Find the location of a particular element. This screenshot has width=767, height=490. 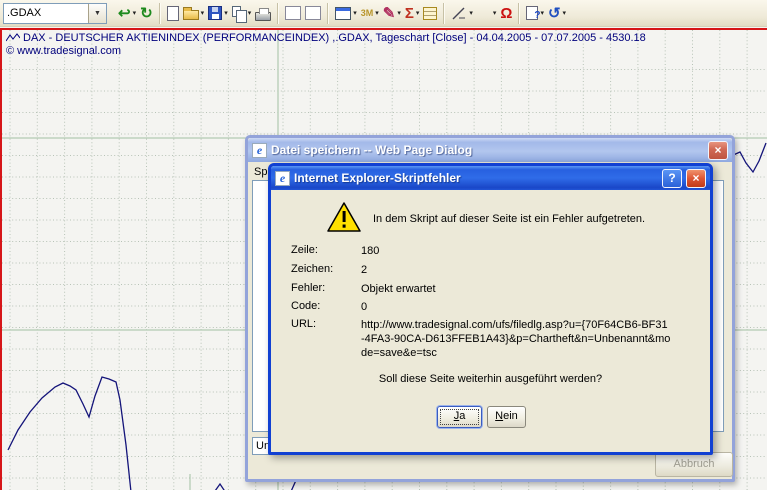

open-folder-icon: ▾ is located at coordinates (194, 13).